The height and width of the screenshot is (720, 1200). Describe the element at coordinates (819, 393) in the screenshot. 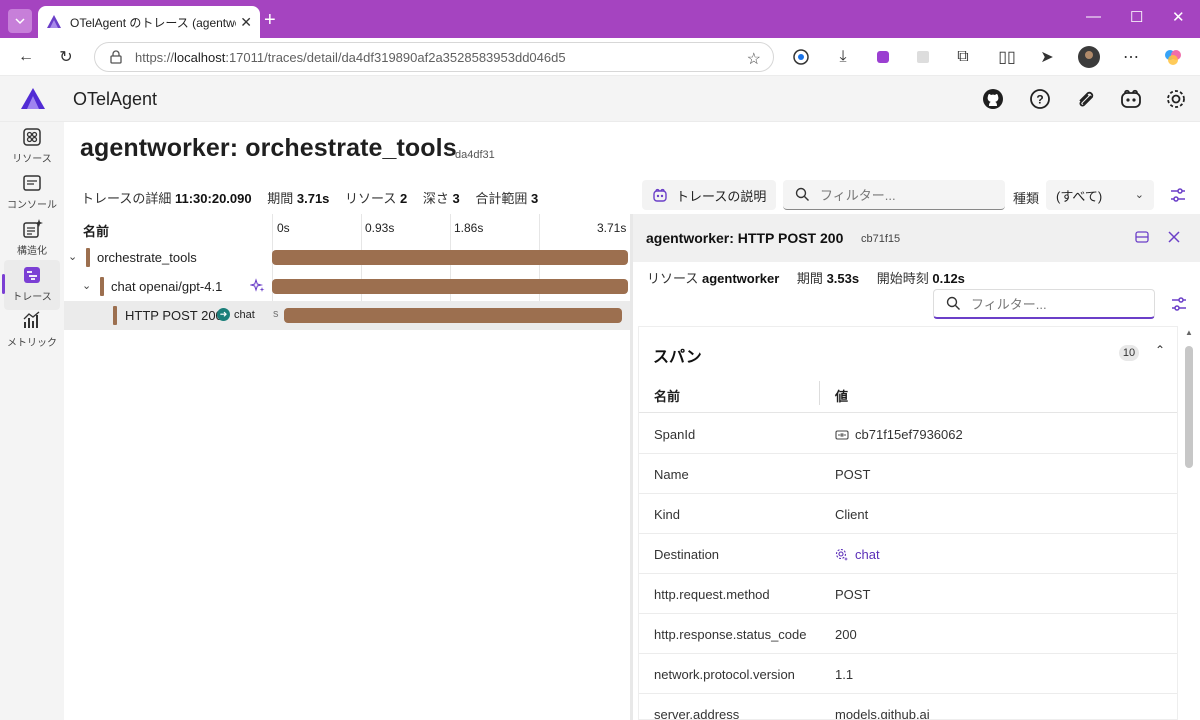

I see `column-resize-handle` at that location.